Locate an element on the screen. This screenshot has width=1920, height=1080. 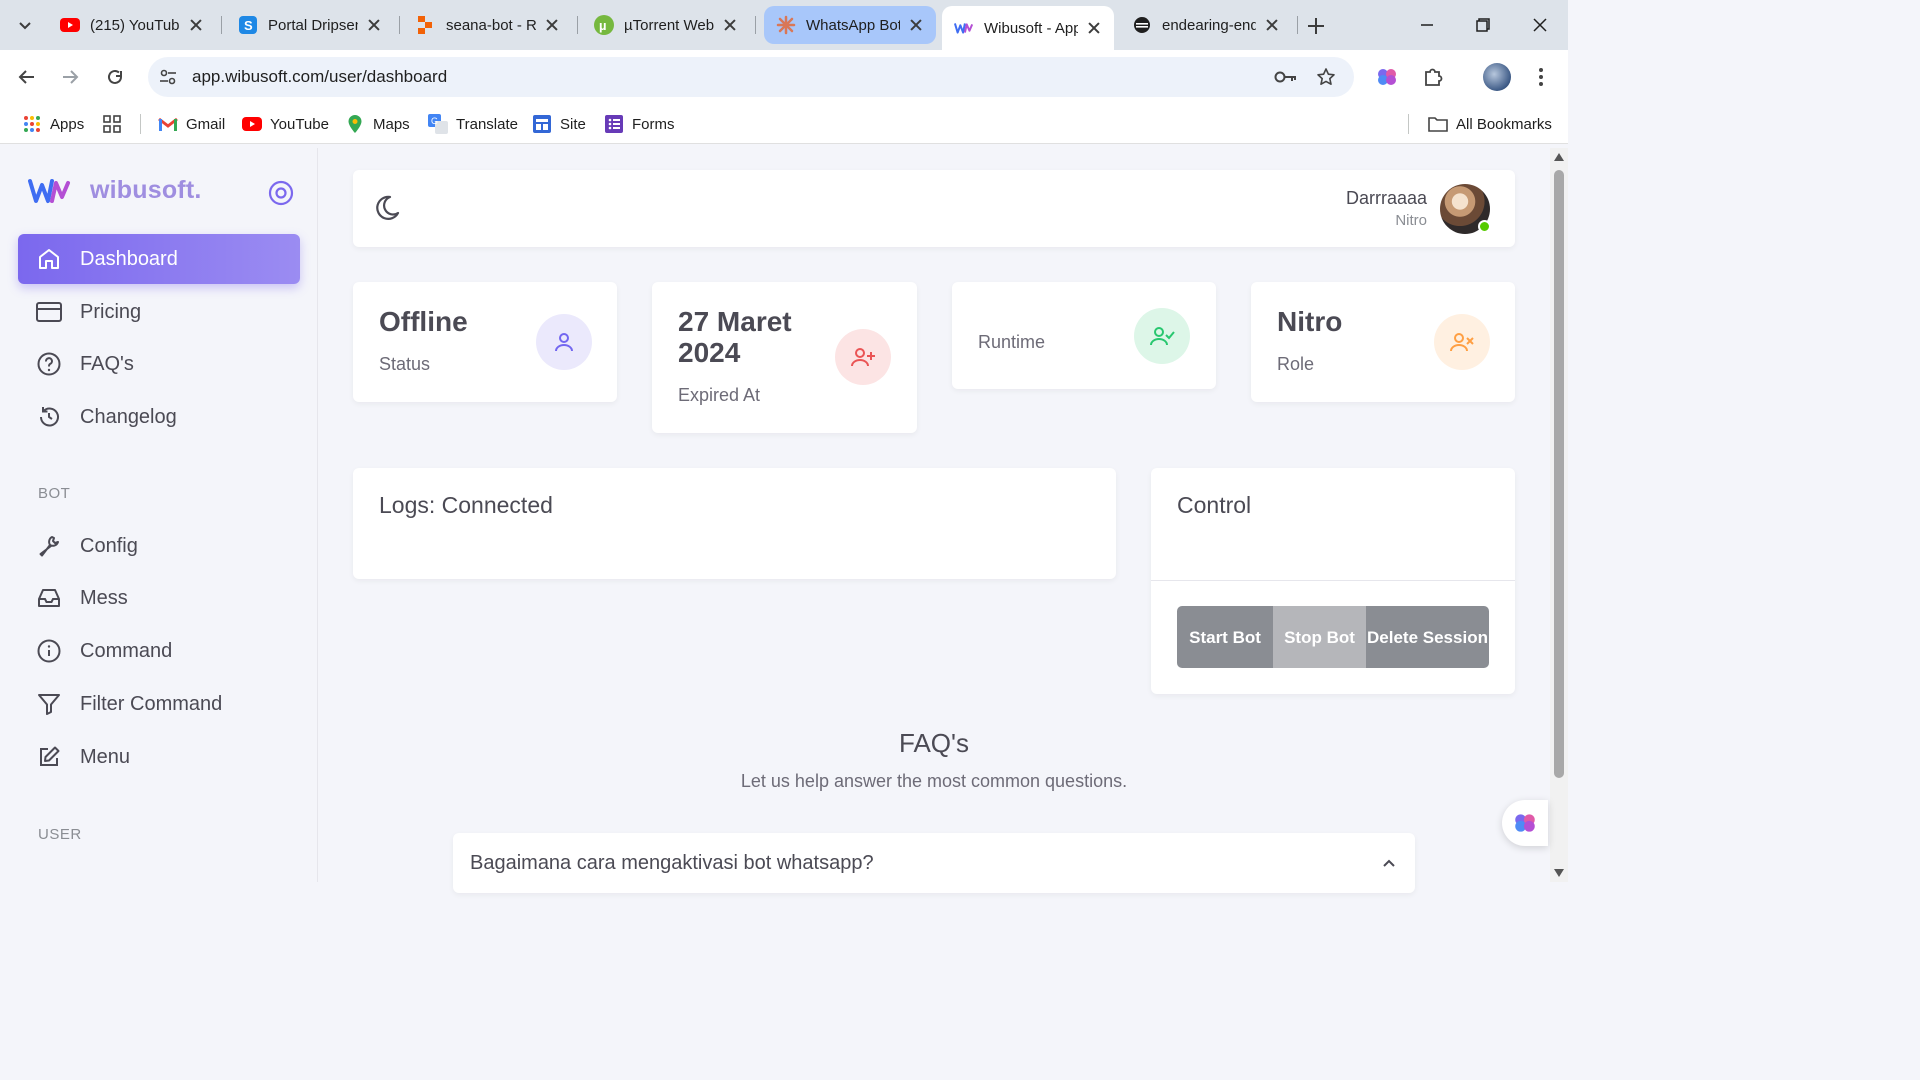
user-x-icon is located at coordinates (1462, 342).